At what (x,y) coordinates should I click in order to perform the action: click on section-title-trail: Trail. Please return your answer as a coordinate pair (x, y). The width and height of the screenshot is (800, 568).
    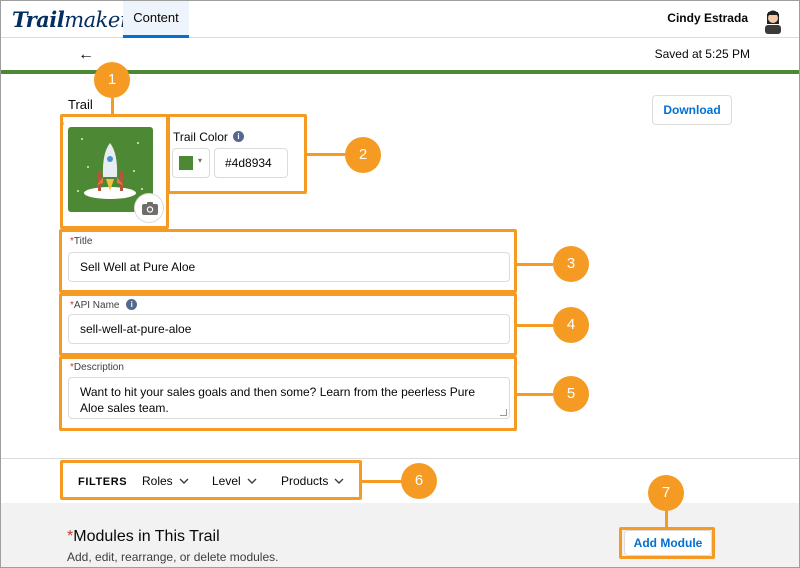
    Looking at the image, I should click on (80, 104).